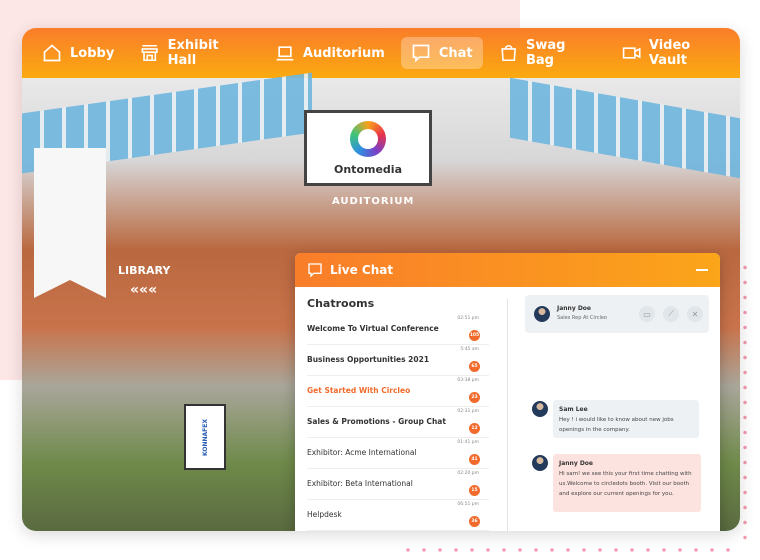 The height and width of the screenshot is (560, 760). I want to click on sponsor-sign: Ontomedia, so click(368, 148).